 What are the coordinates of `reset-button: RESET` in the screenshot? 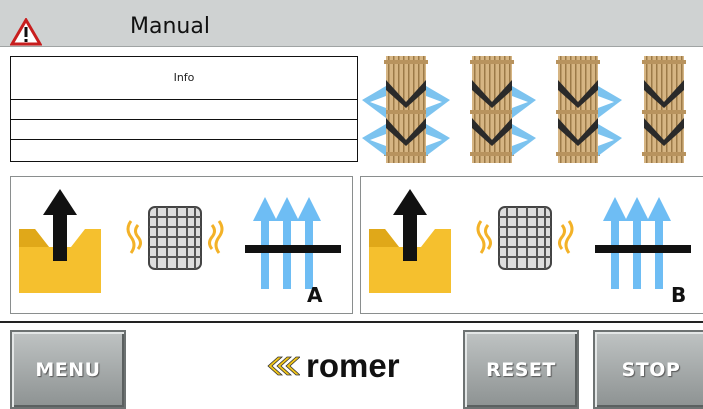 It's located at (521, 369).